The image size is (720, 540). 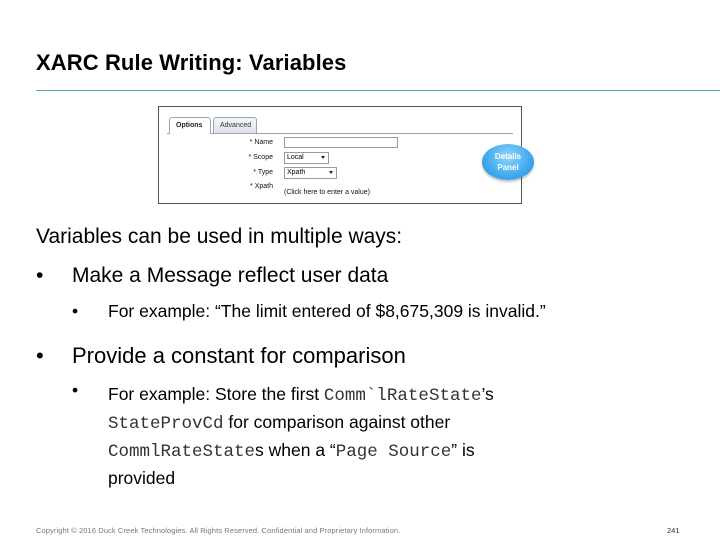 I want to click on text-run: provided, so click(x=142, y=478).